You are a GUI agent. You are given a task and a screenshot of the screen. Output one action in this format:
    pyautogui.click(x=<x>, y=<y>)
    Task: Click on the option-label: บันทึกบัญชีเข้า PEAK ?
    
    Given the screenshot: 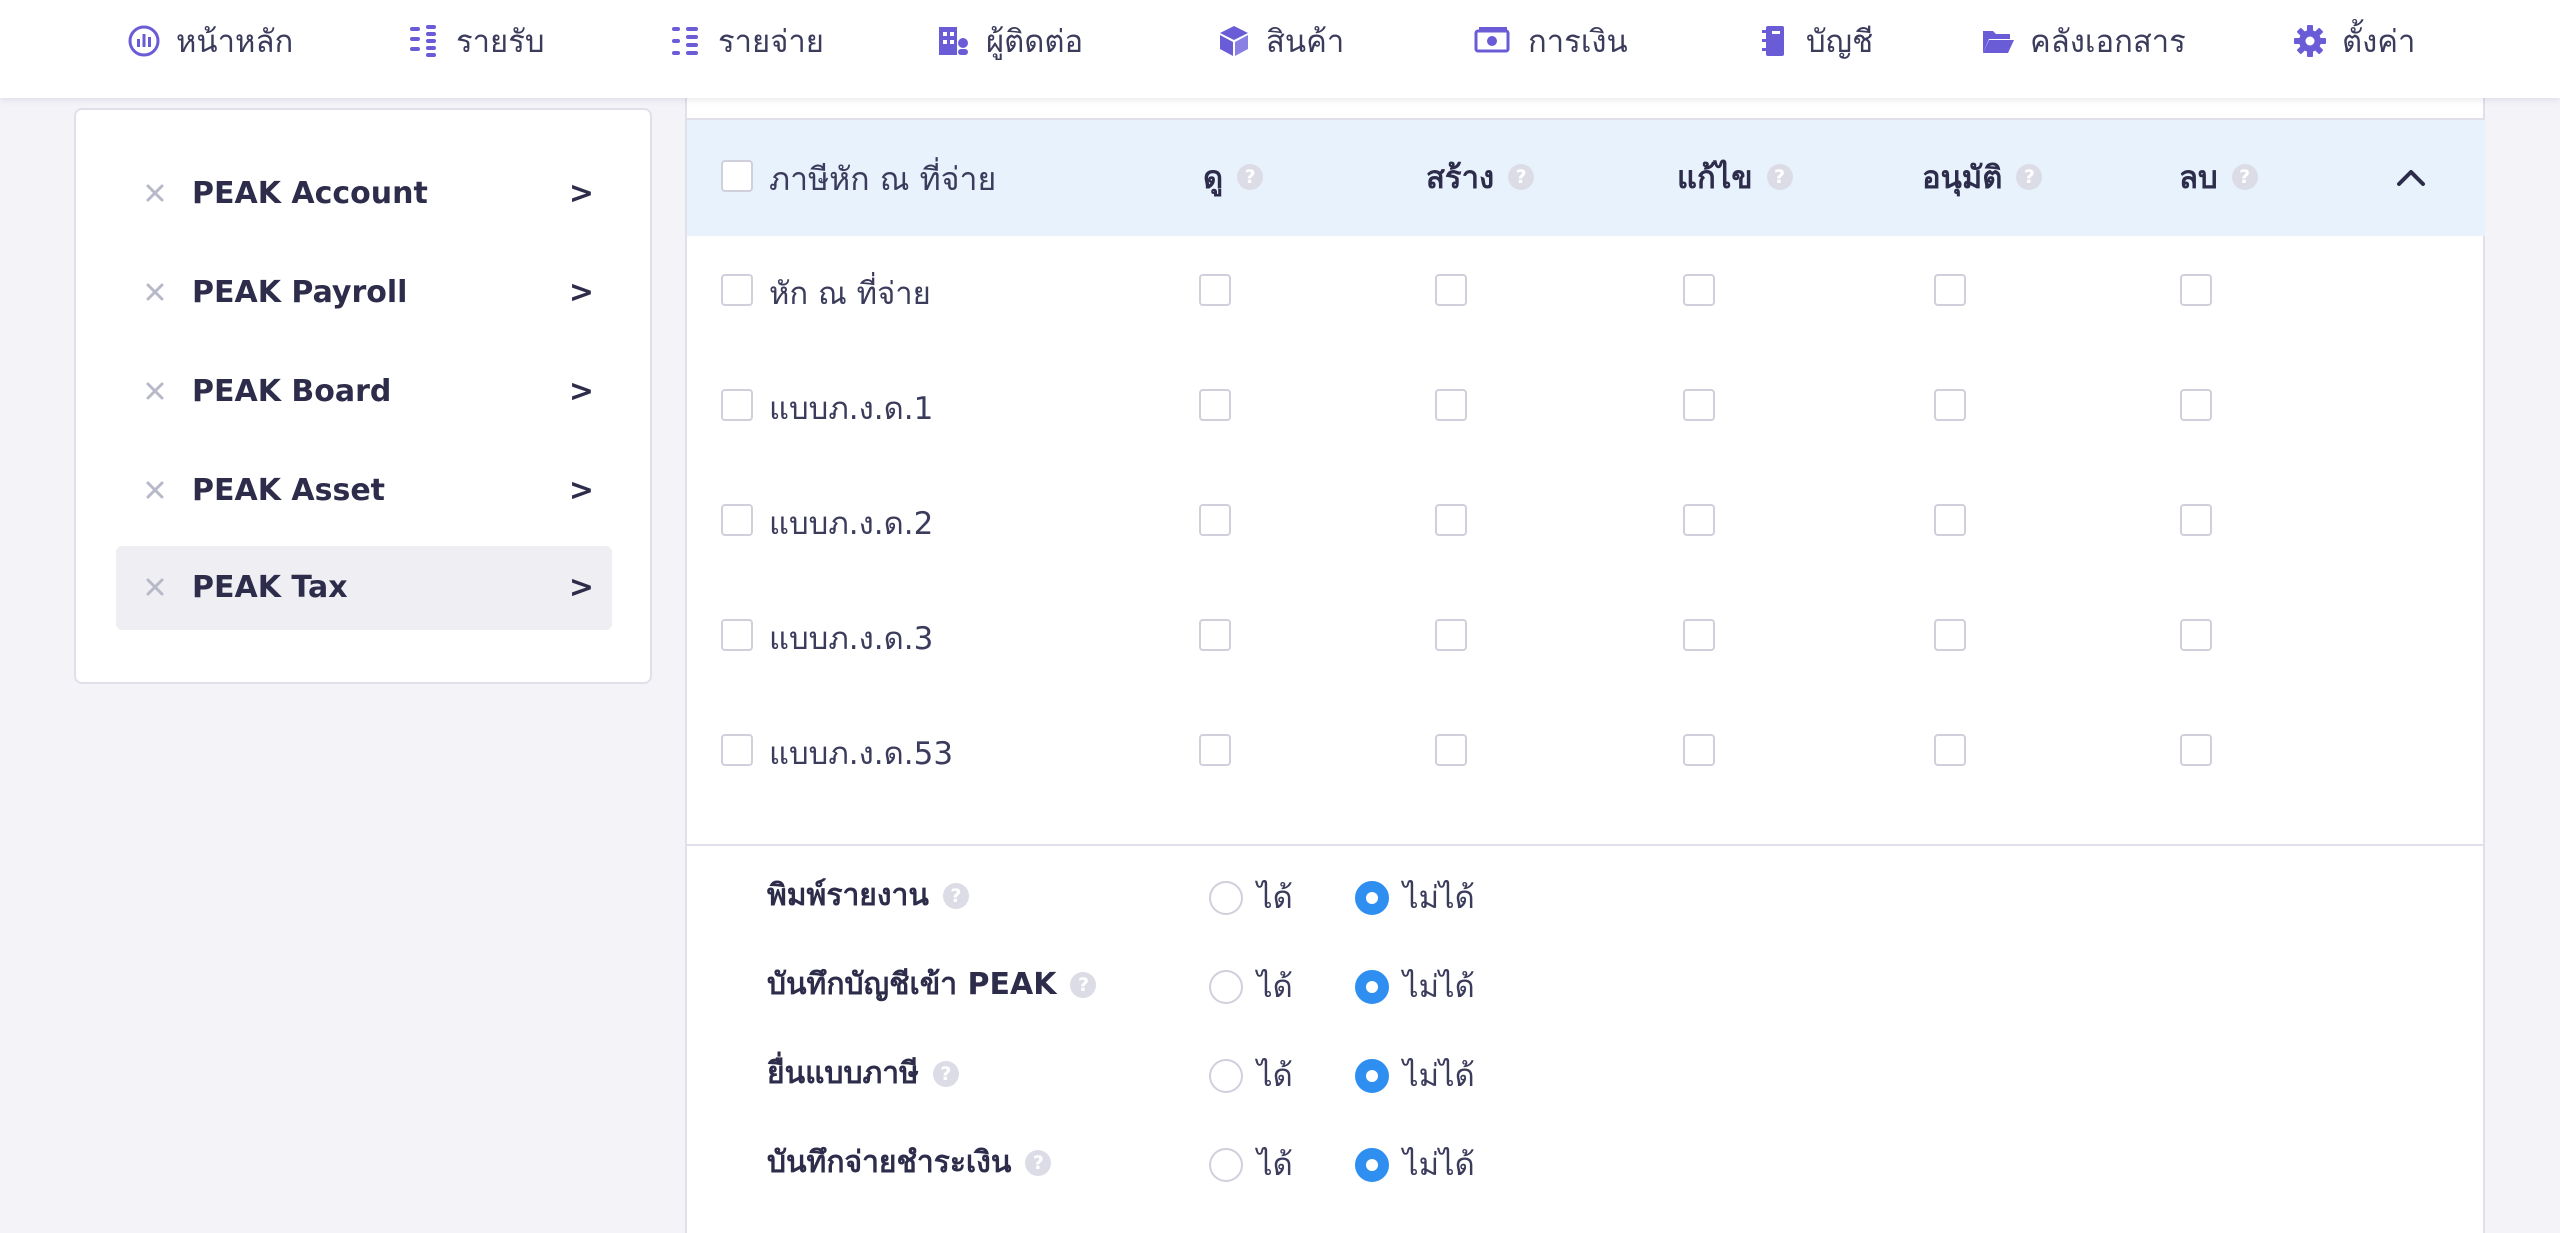 What is the action you would take?
    pyautogui.click(x=932, y=985)
    